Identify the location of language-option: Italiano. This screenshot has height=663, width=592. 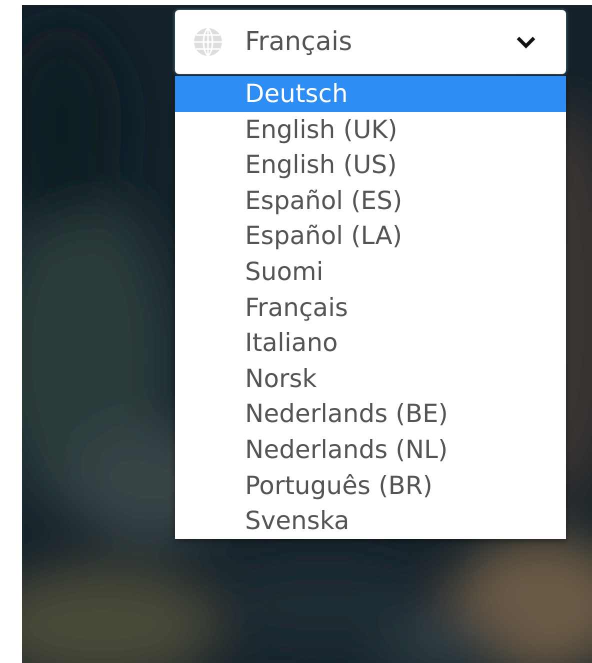
(370, 343).